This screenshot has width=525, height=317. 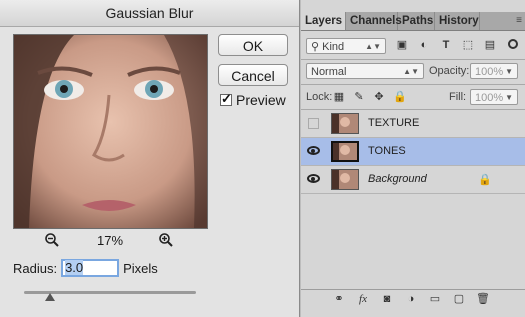 I want to click on panel-tabs: Layers Channels Paths History, so click(x=413, y=21).